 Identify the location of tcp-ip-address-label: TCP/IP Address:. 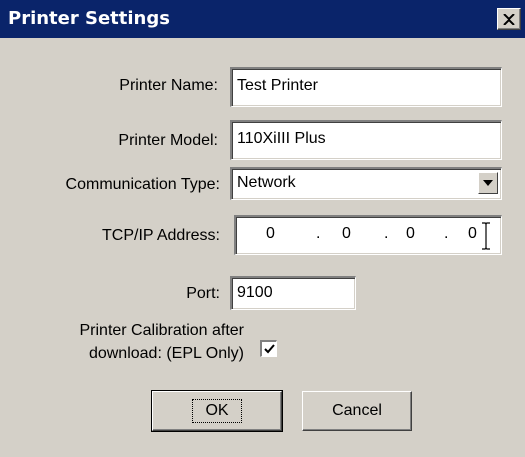
(161, 235).